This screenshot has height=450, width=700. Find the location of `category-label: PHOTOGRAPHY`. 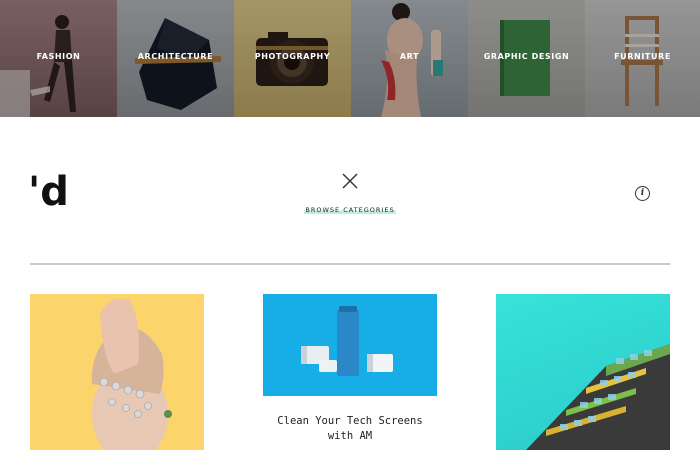

category-label: PHOTOGRAPHY is located at coordinates (292, 56).